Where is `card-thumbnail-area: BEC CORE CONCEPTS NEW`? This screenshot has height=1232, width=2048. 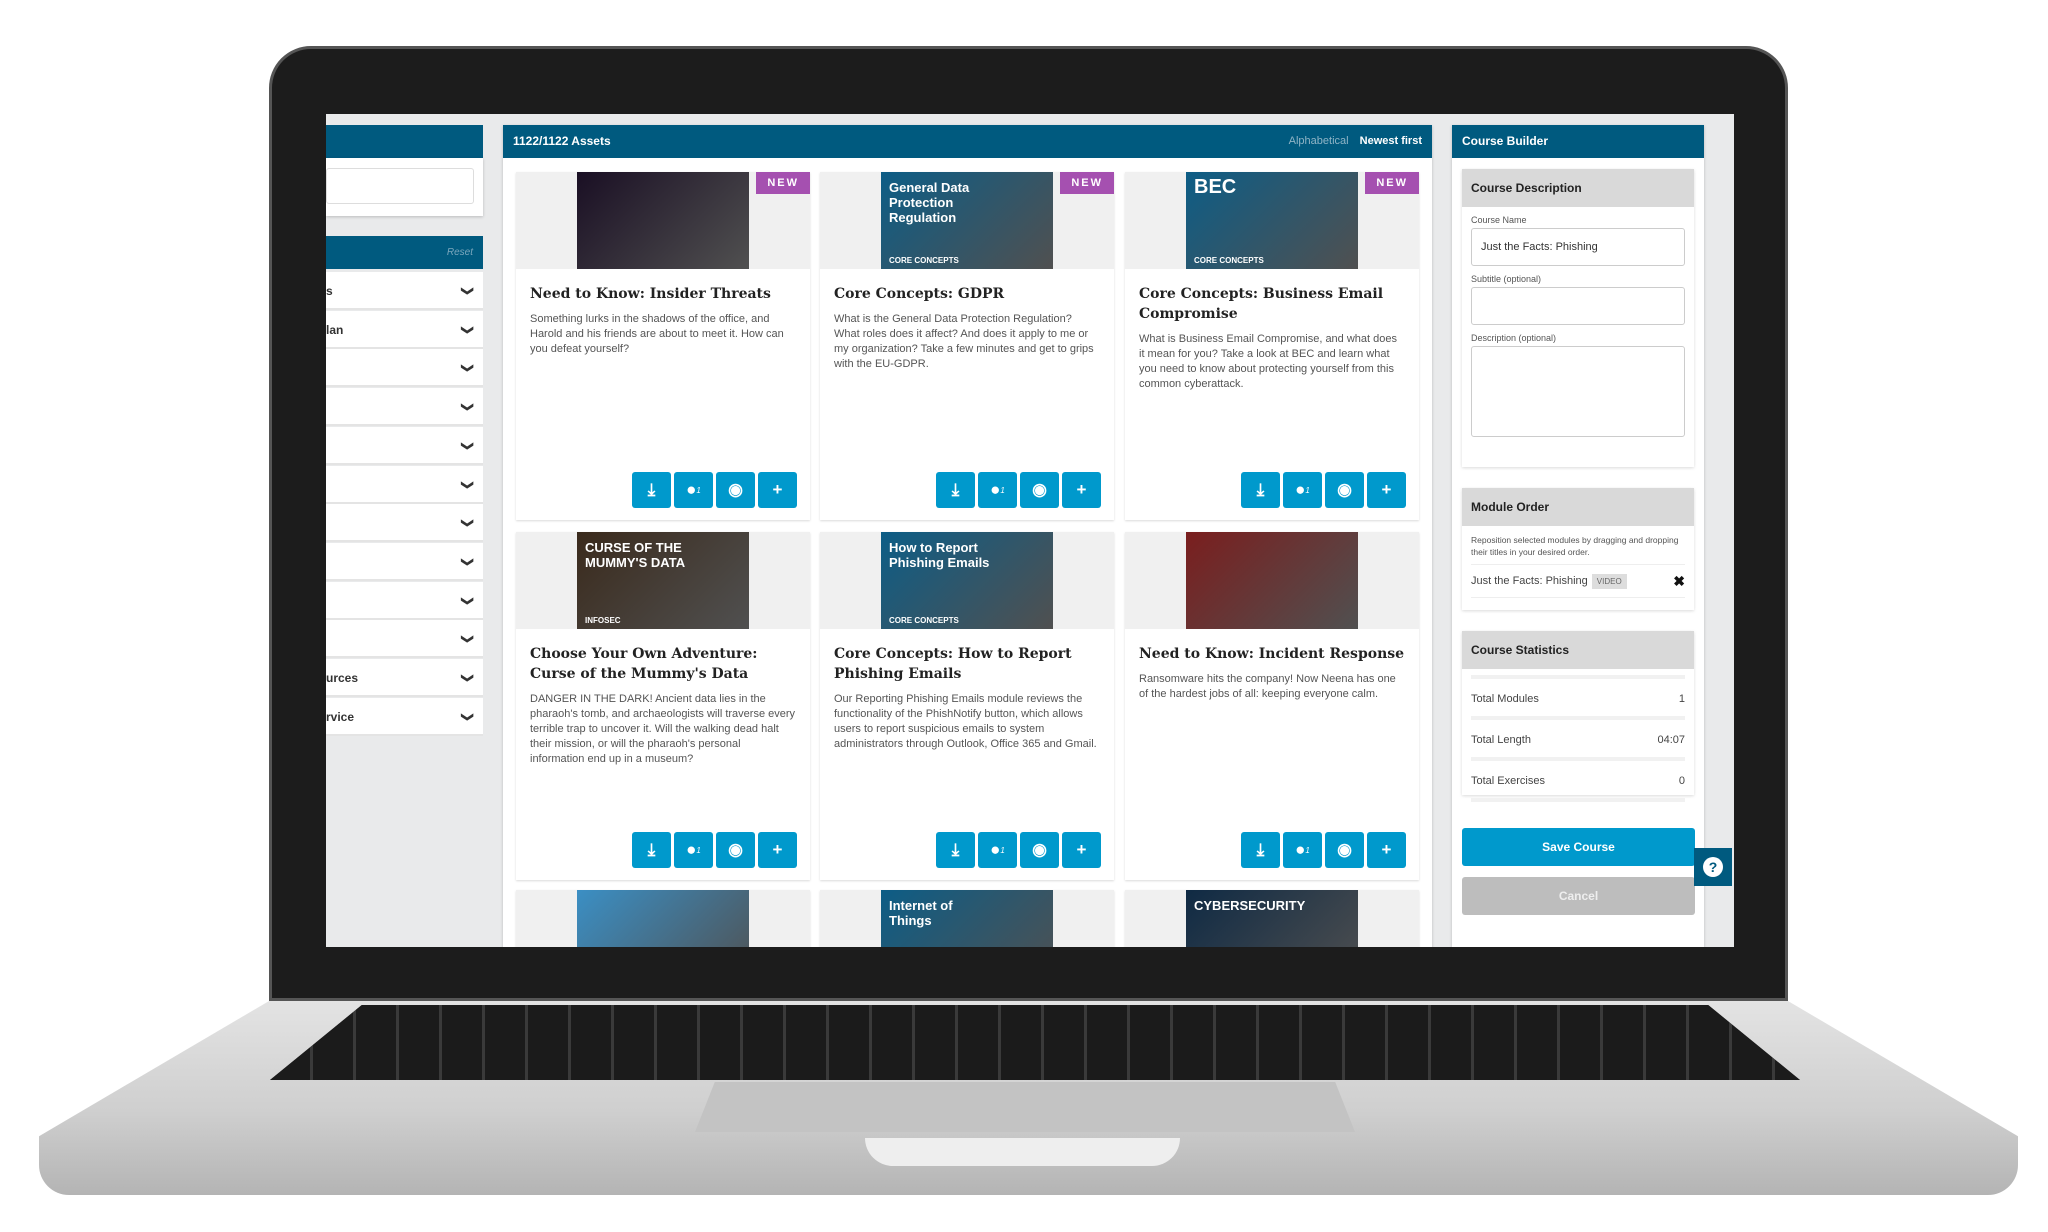
card-thumbnail-area: BEC CORE CONCEPTS NEW is located at coordinates (1272, 220).